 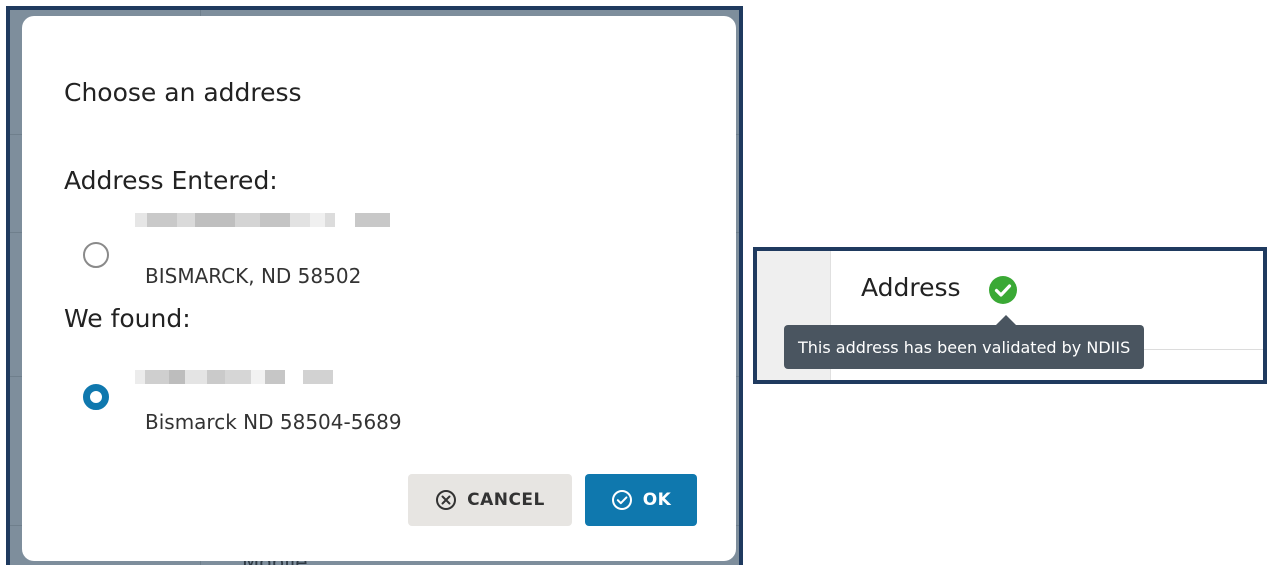 What do you see at coordinates (127, 318) in the screenshot?
I see `we-found-heading: We found:` at bounding box center [127, 318].